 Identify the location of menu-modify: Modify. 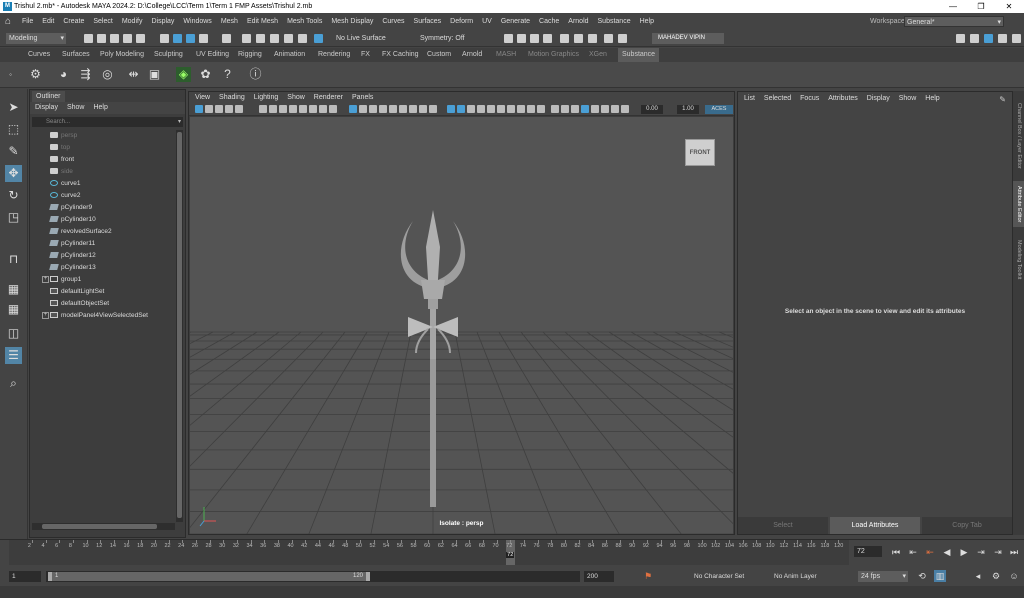
(132, 21).